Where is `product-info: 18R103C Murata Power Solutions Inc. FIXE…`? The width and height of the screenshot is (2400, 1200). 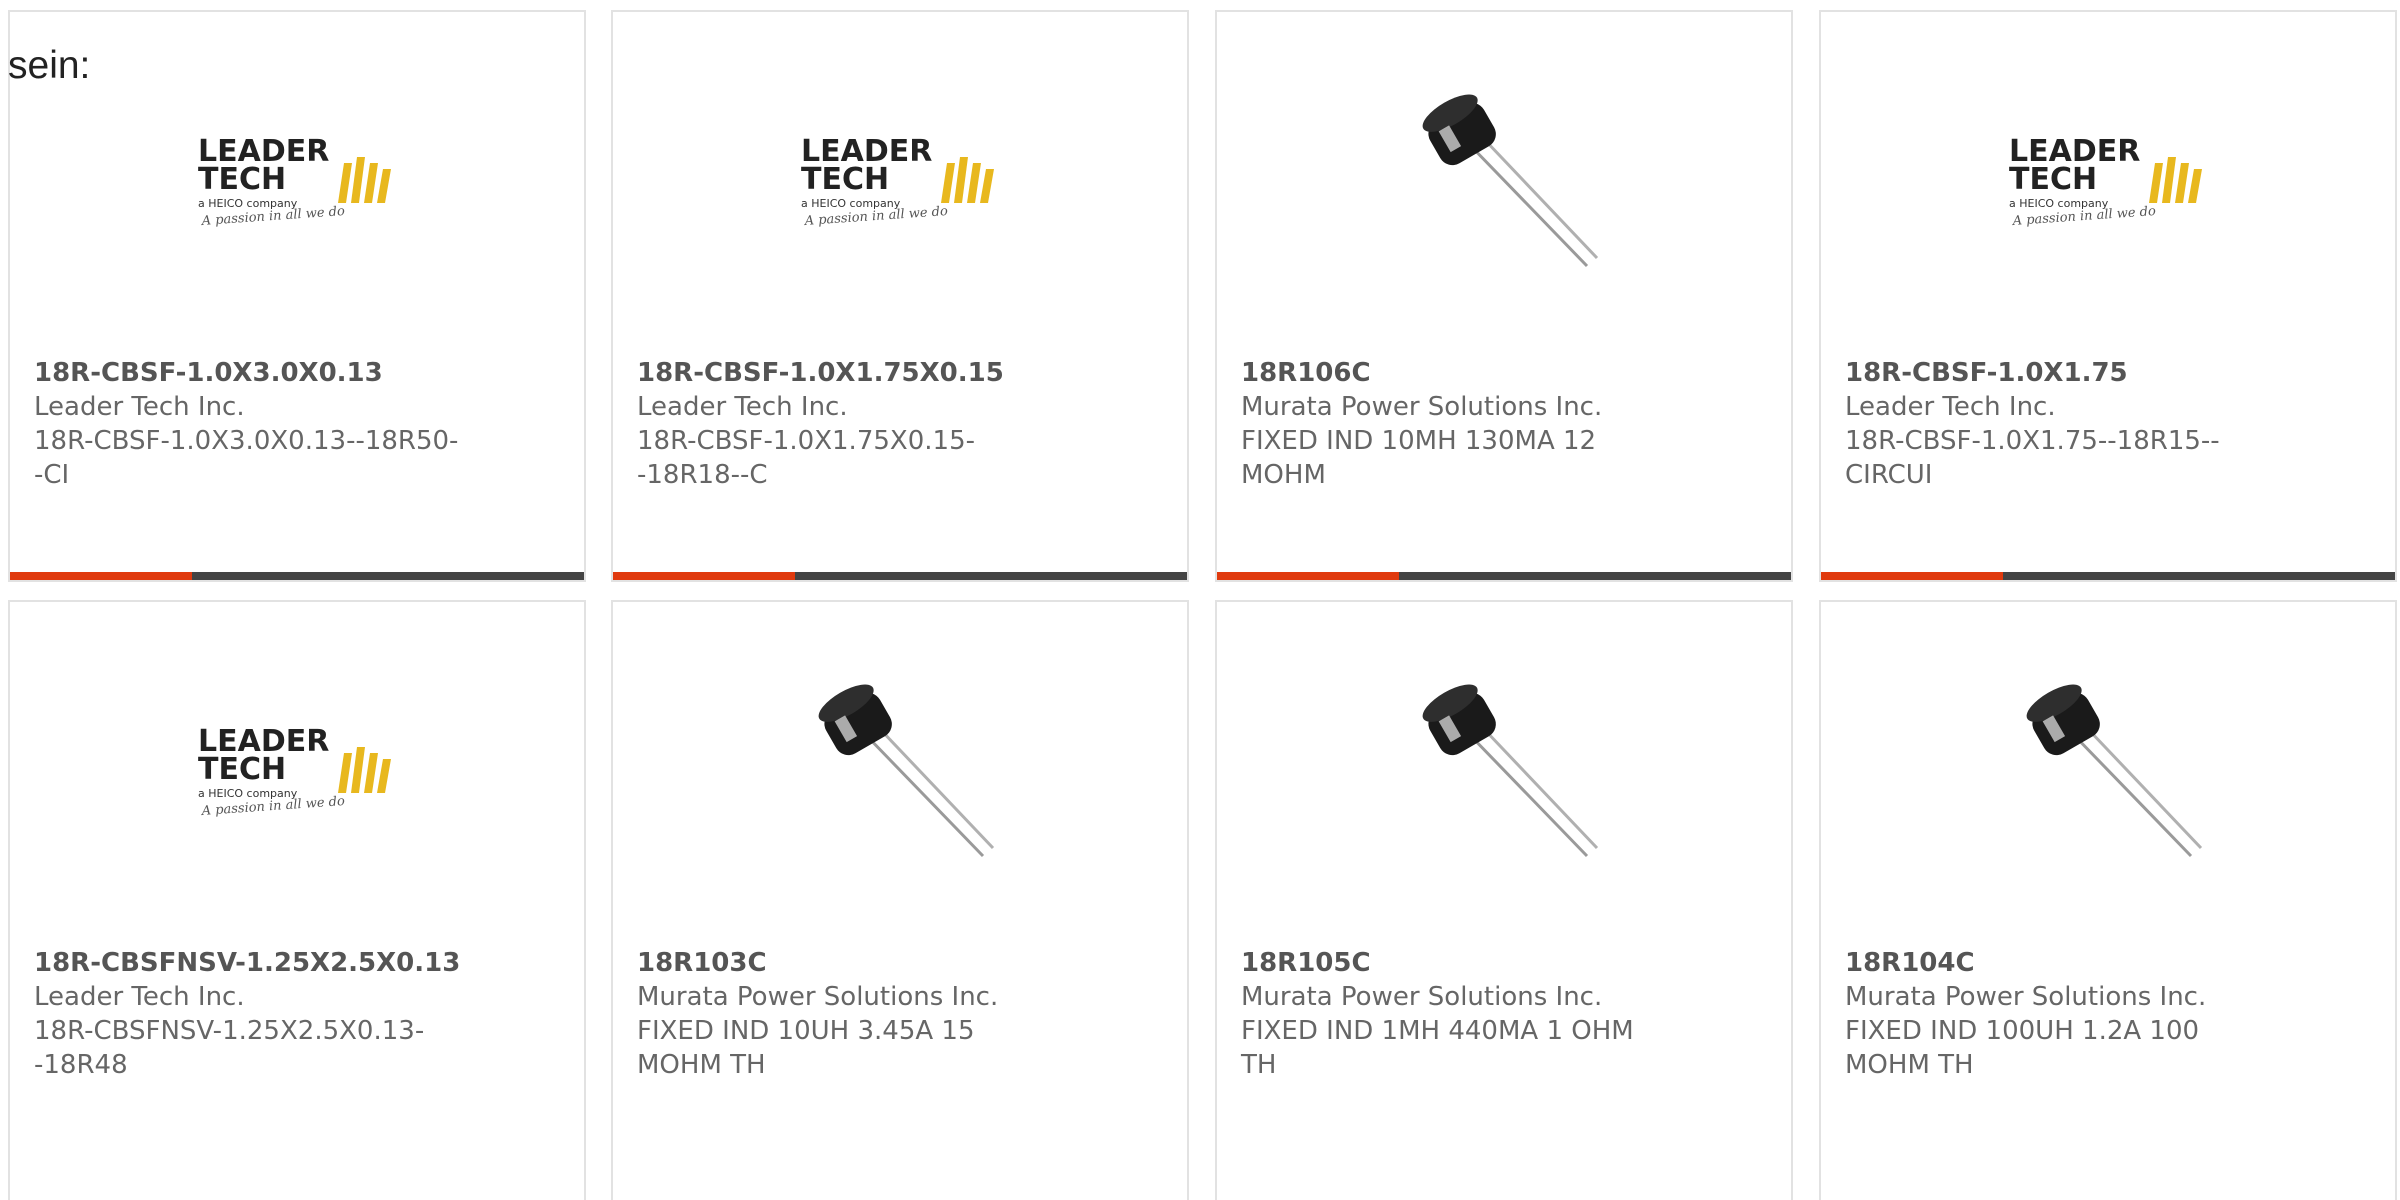
product-info: 18R103C Murata Power Solutions Inc. FIXE… is located at coordinates (852, 1014).